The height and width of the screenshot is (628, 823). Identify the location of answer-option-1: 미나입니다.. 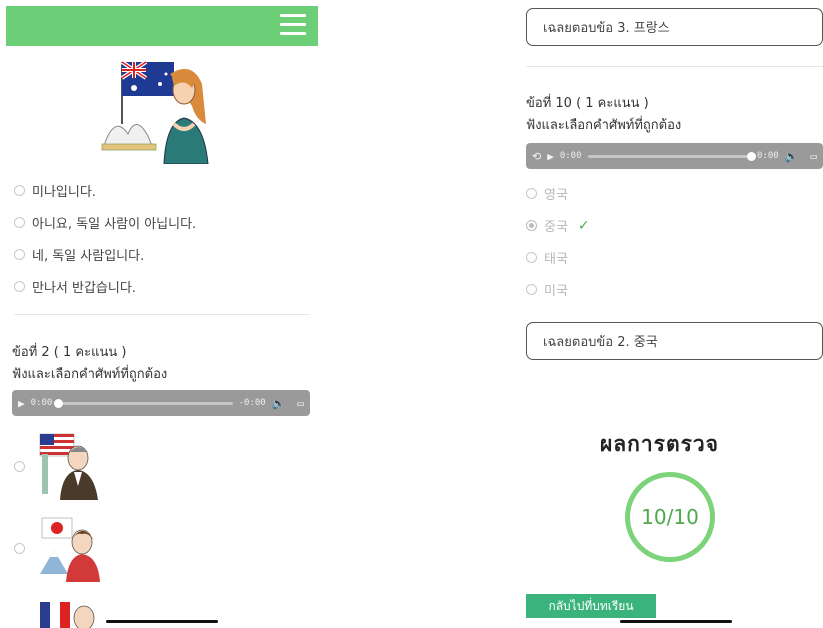
(55, 190).